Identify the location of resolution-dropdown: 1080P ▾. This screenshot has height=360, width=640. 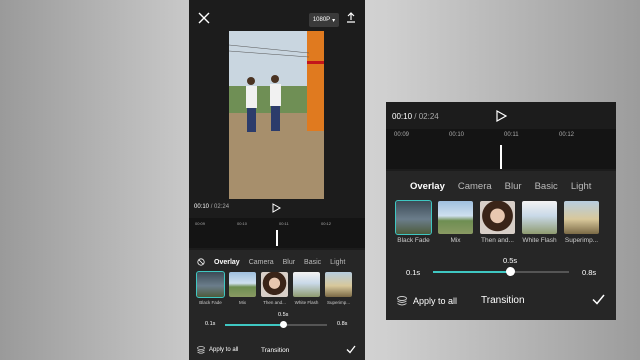
(324, 20).